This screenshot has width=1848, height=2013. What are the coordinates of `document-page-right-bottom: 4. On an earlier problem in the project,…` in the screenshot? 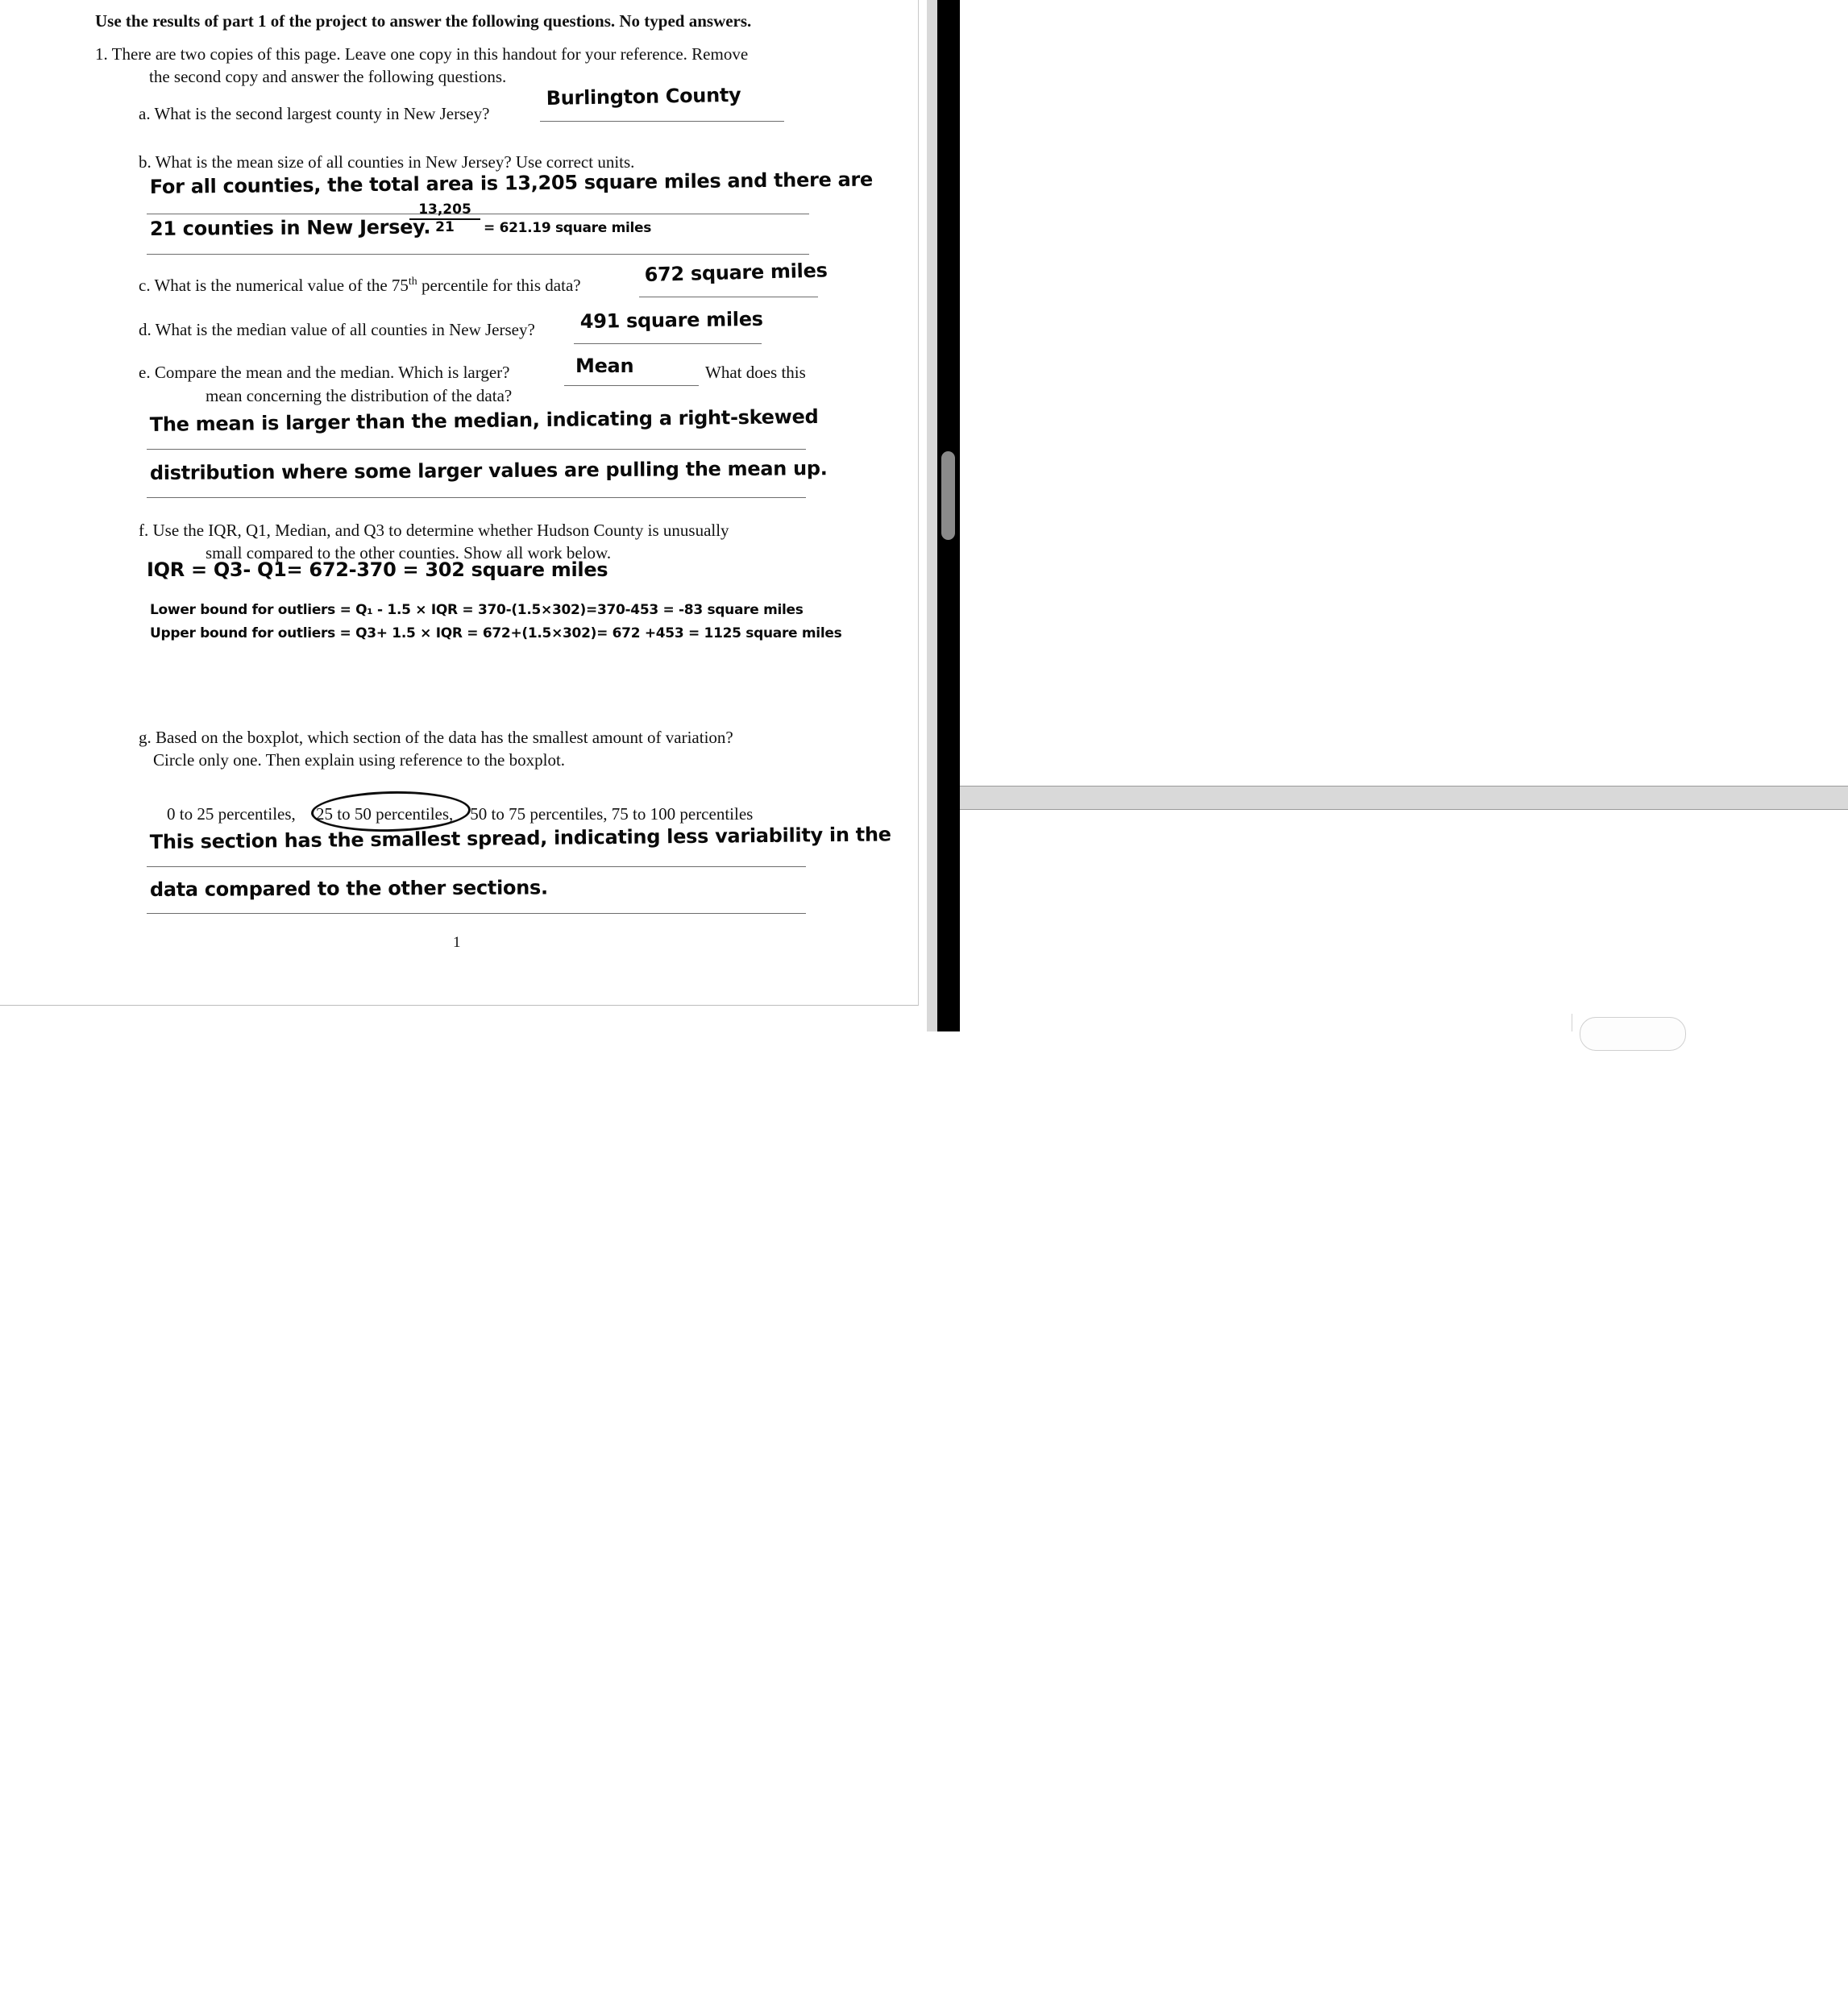 It's located at (1404, 920).